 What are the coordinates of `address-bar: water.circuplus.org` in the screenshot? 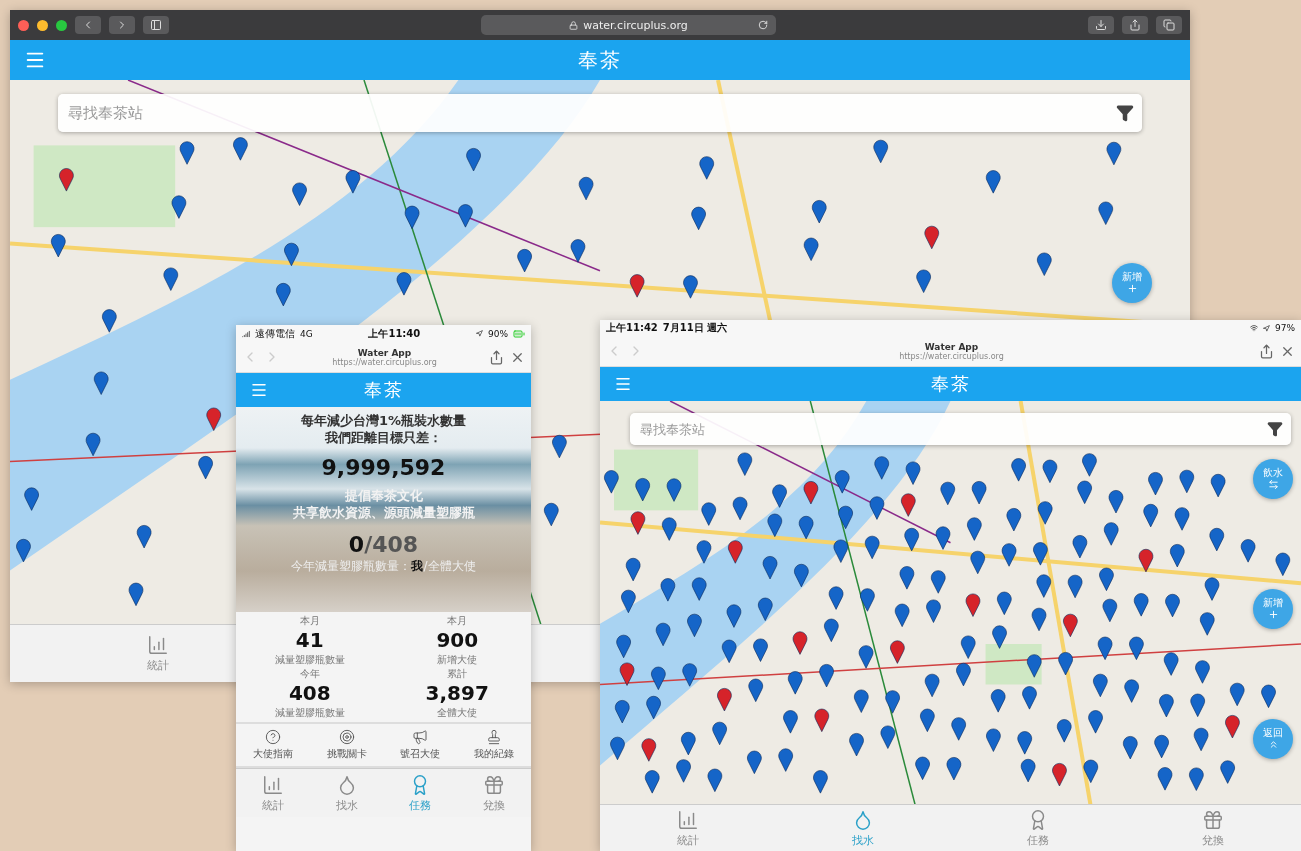 It's located at (628, 25).